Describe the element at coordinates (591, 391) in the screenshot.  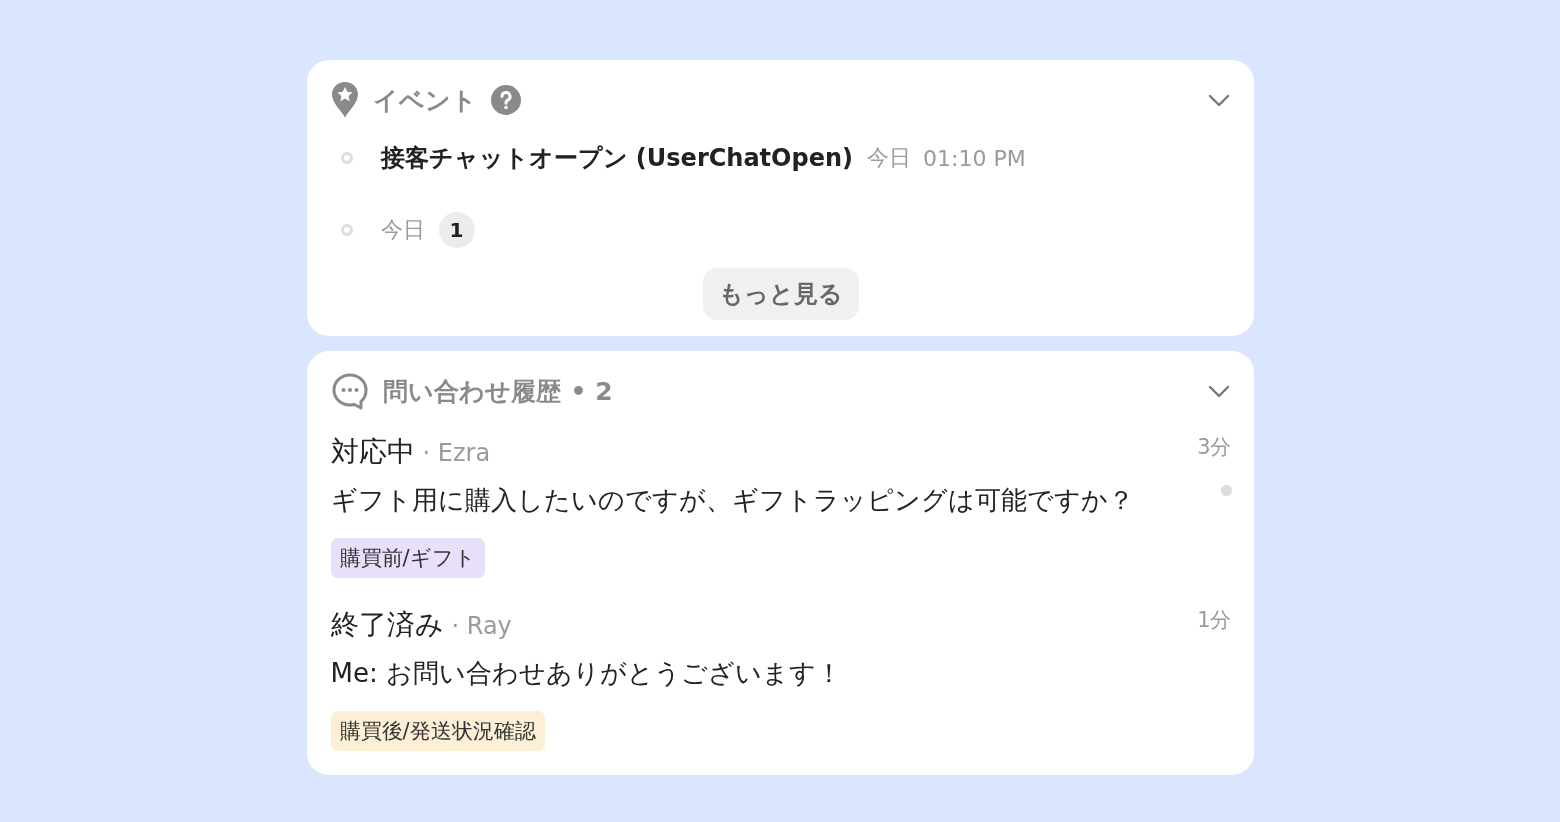
I see `history-count: • 2` at that location.